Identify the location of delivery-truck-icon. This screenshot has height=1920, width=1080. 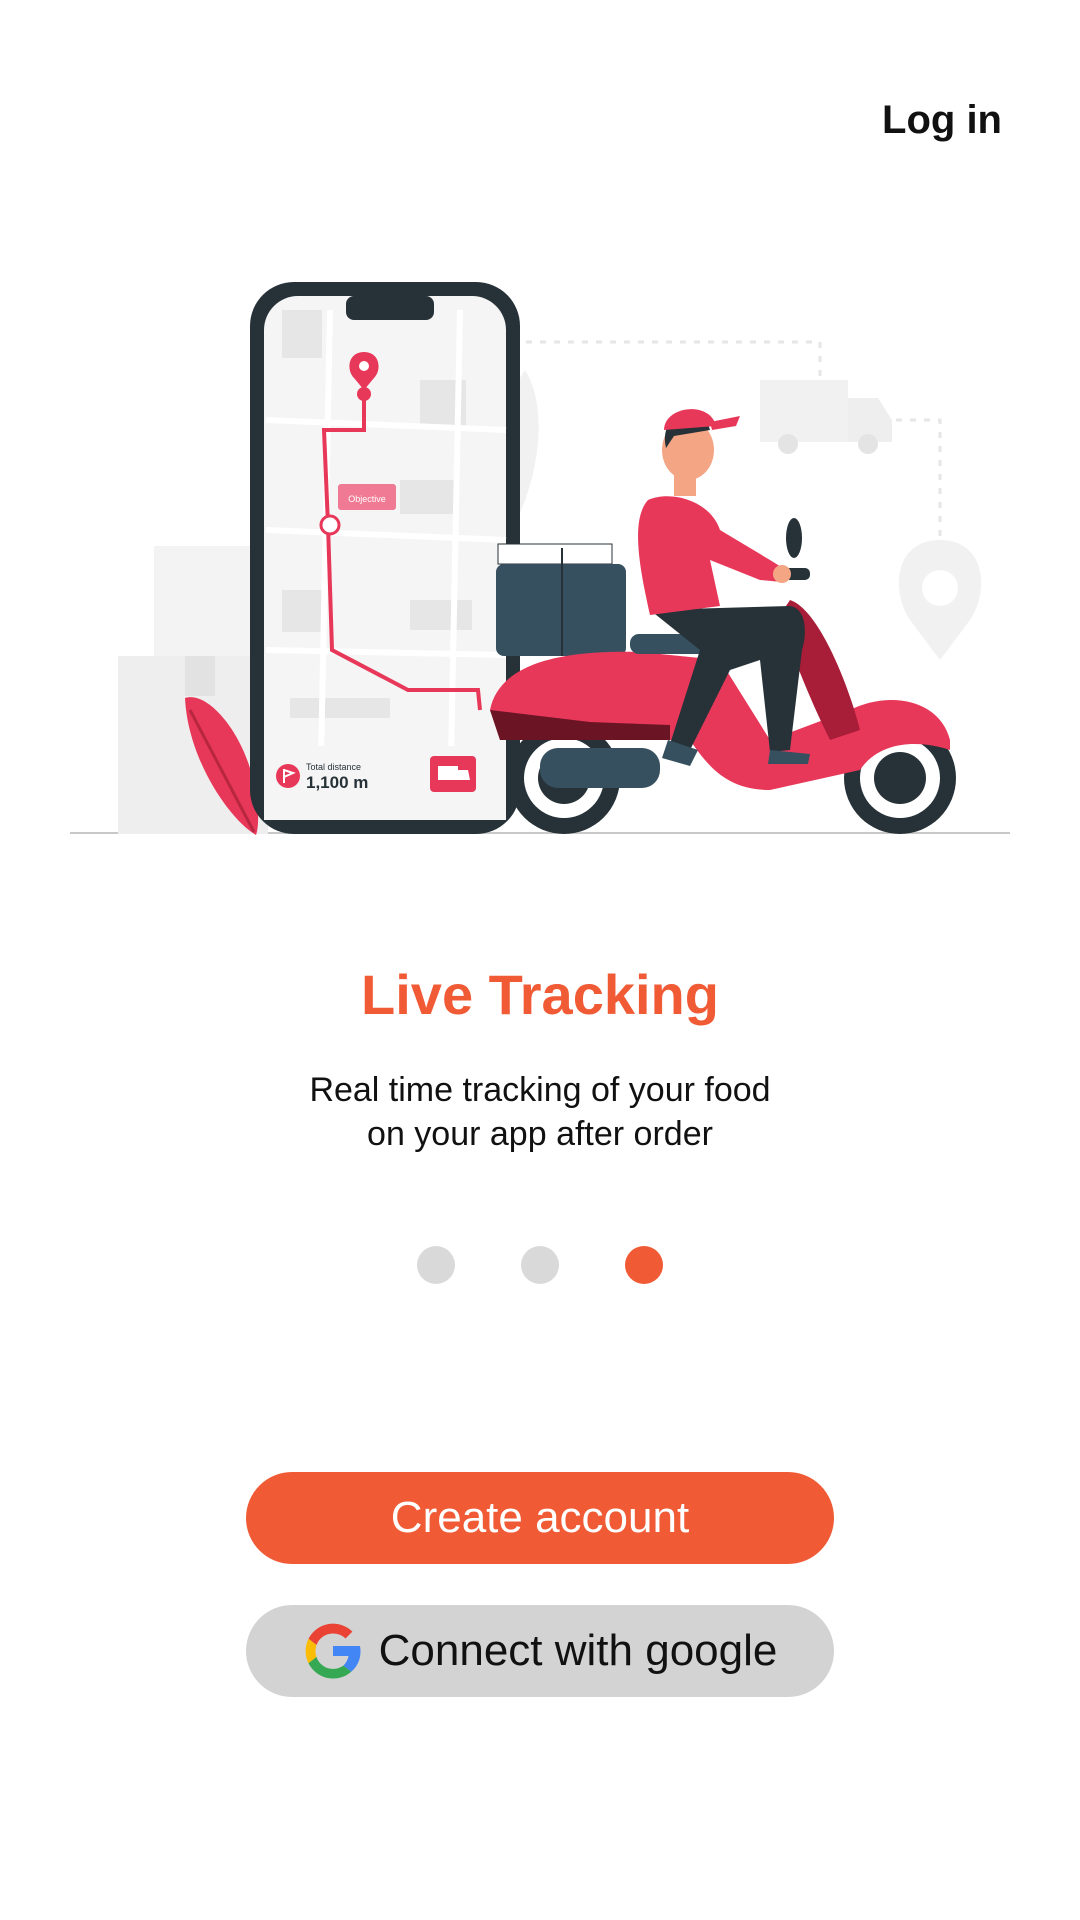
(453, 774).